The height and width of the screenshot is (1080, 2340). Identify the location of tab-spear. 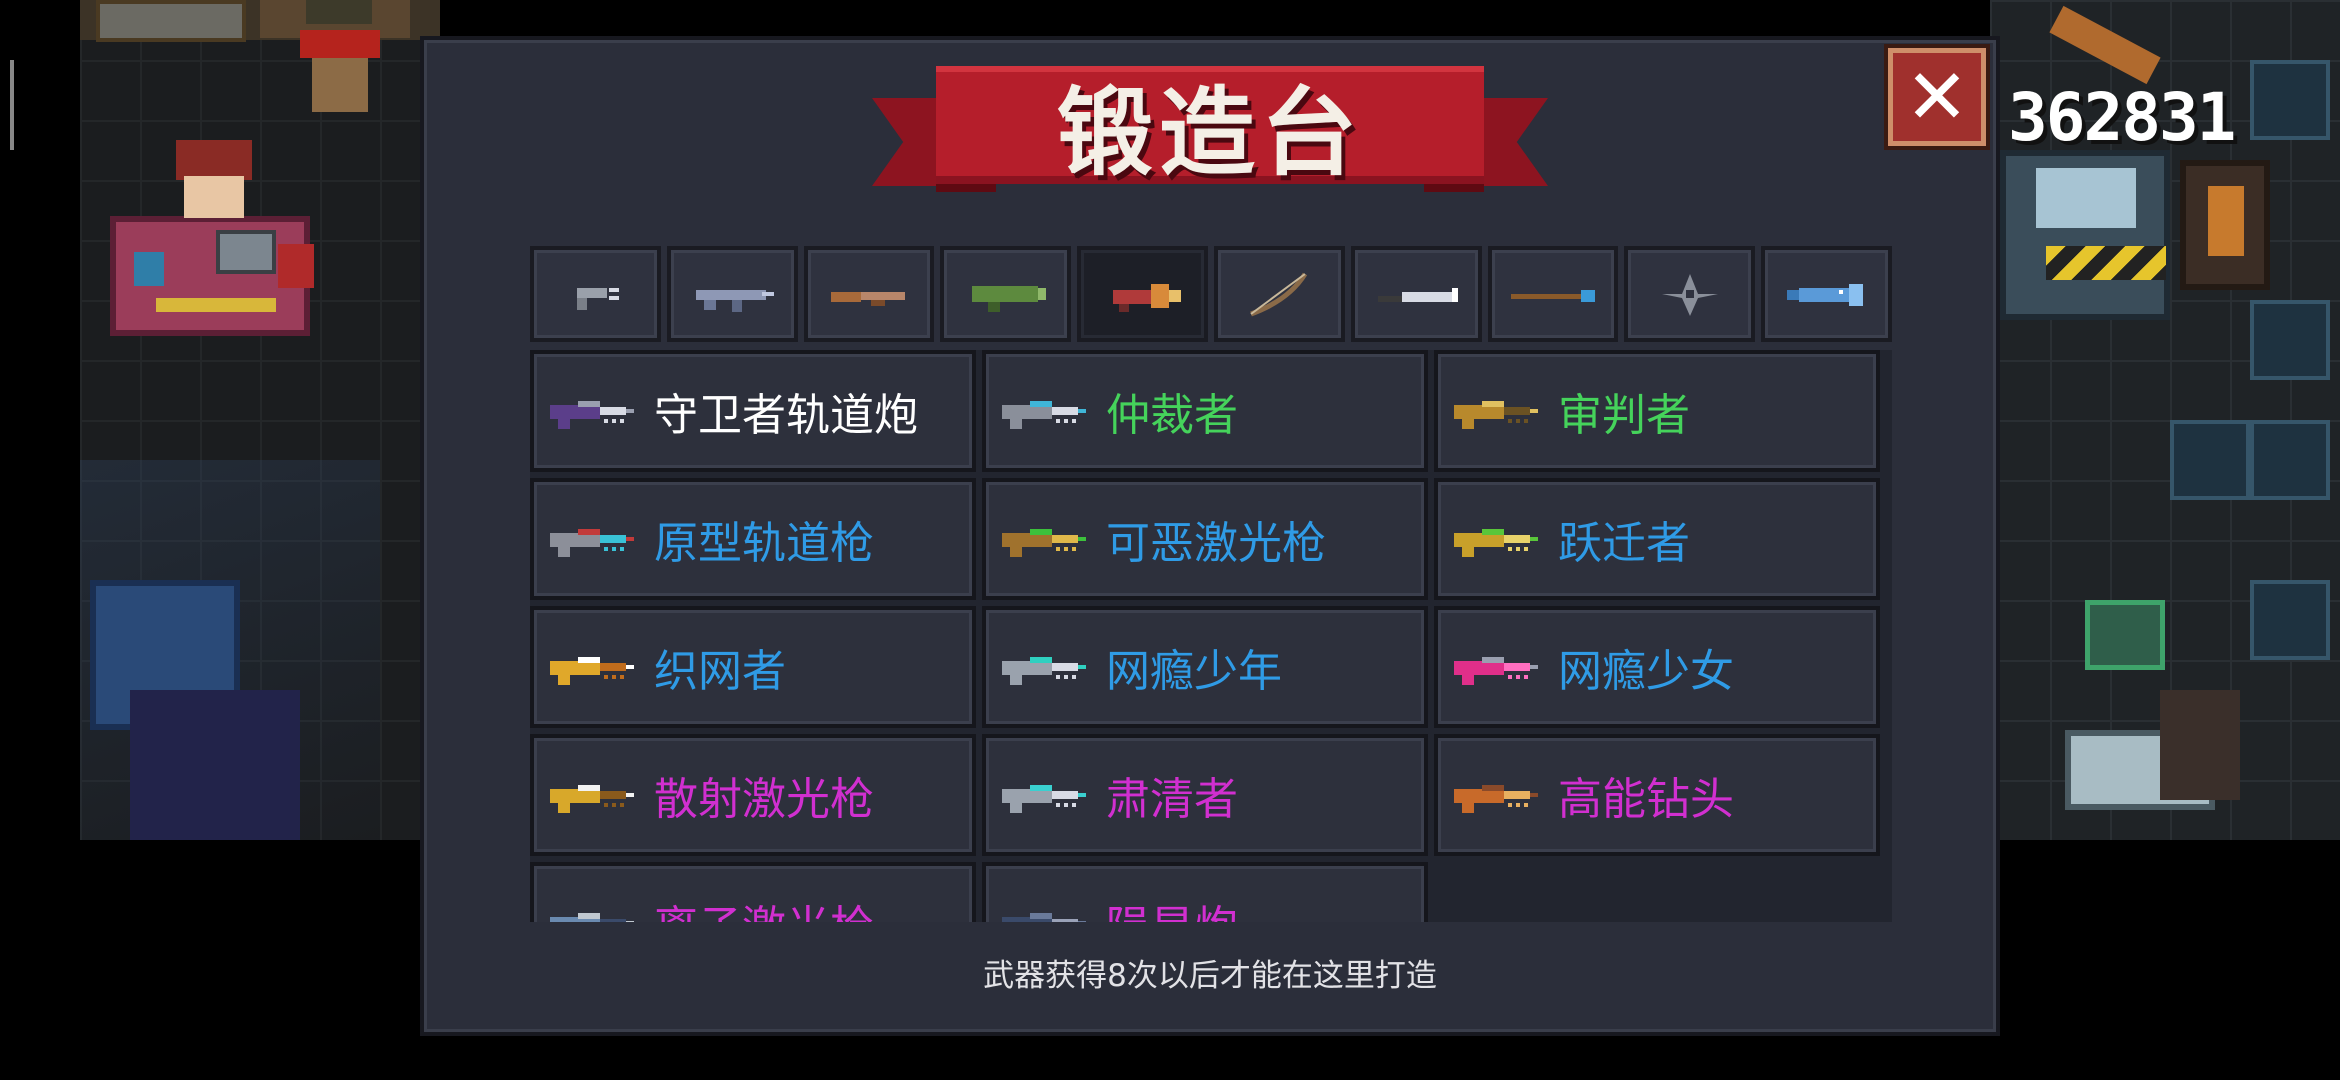
(1553, 294).